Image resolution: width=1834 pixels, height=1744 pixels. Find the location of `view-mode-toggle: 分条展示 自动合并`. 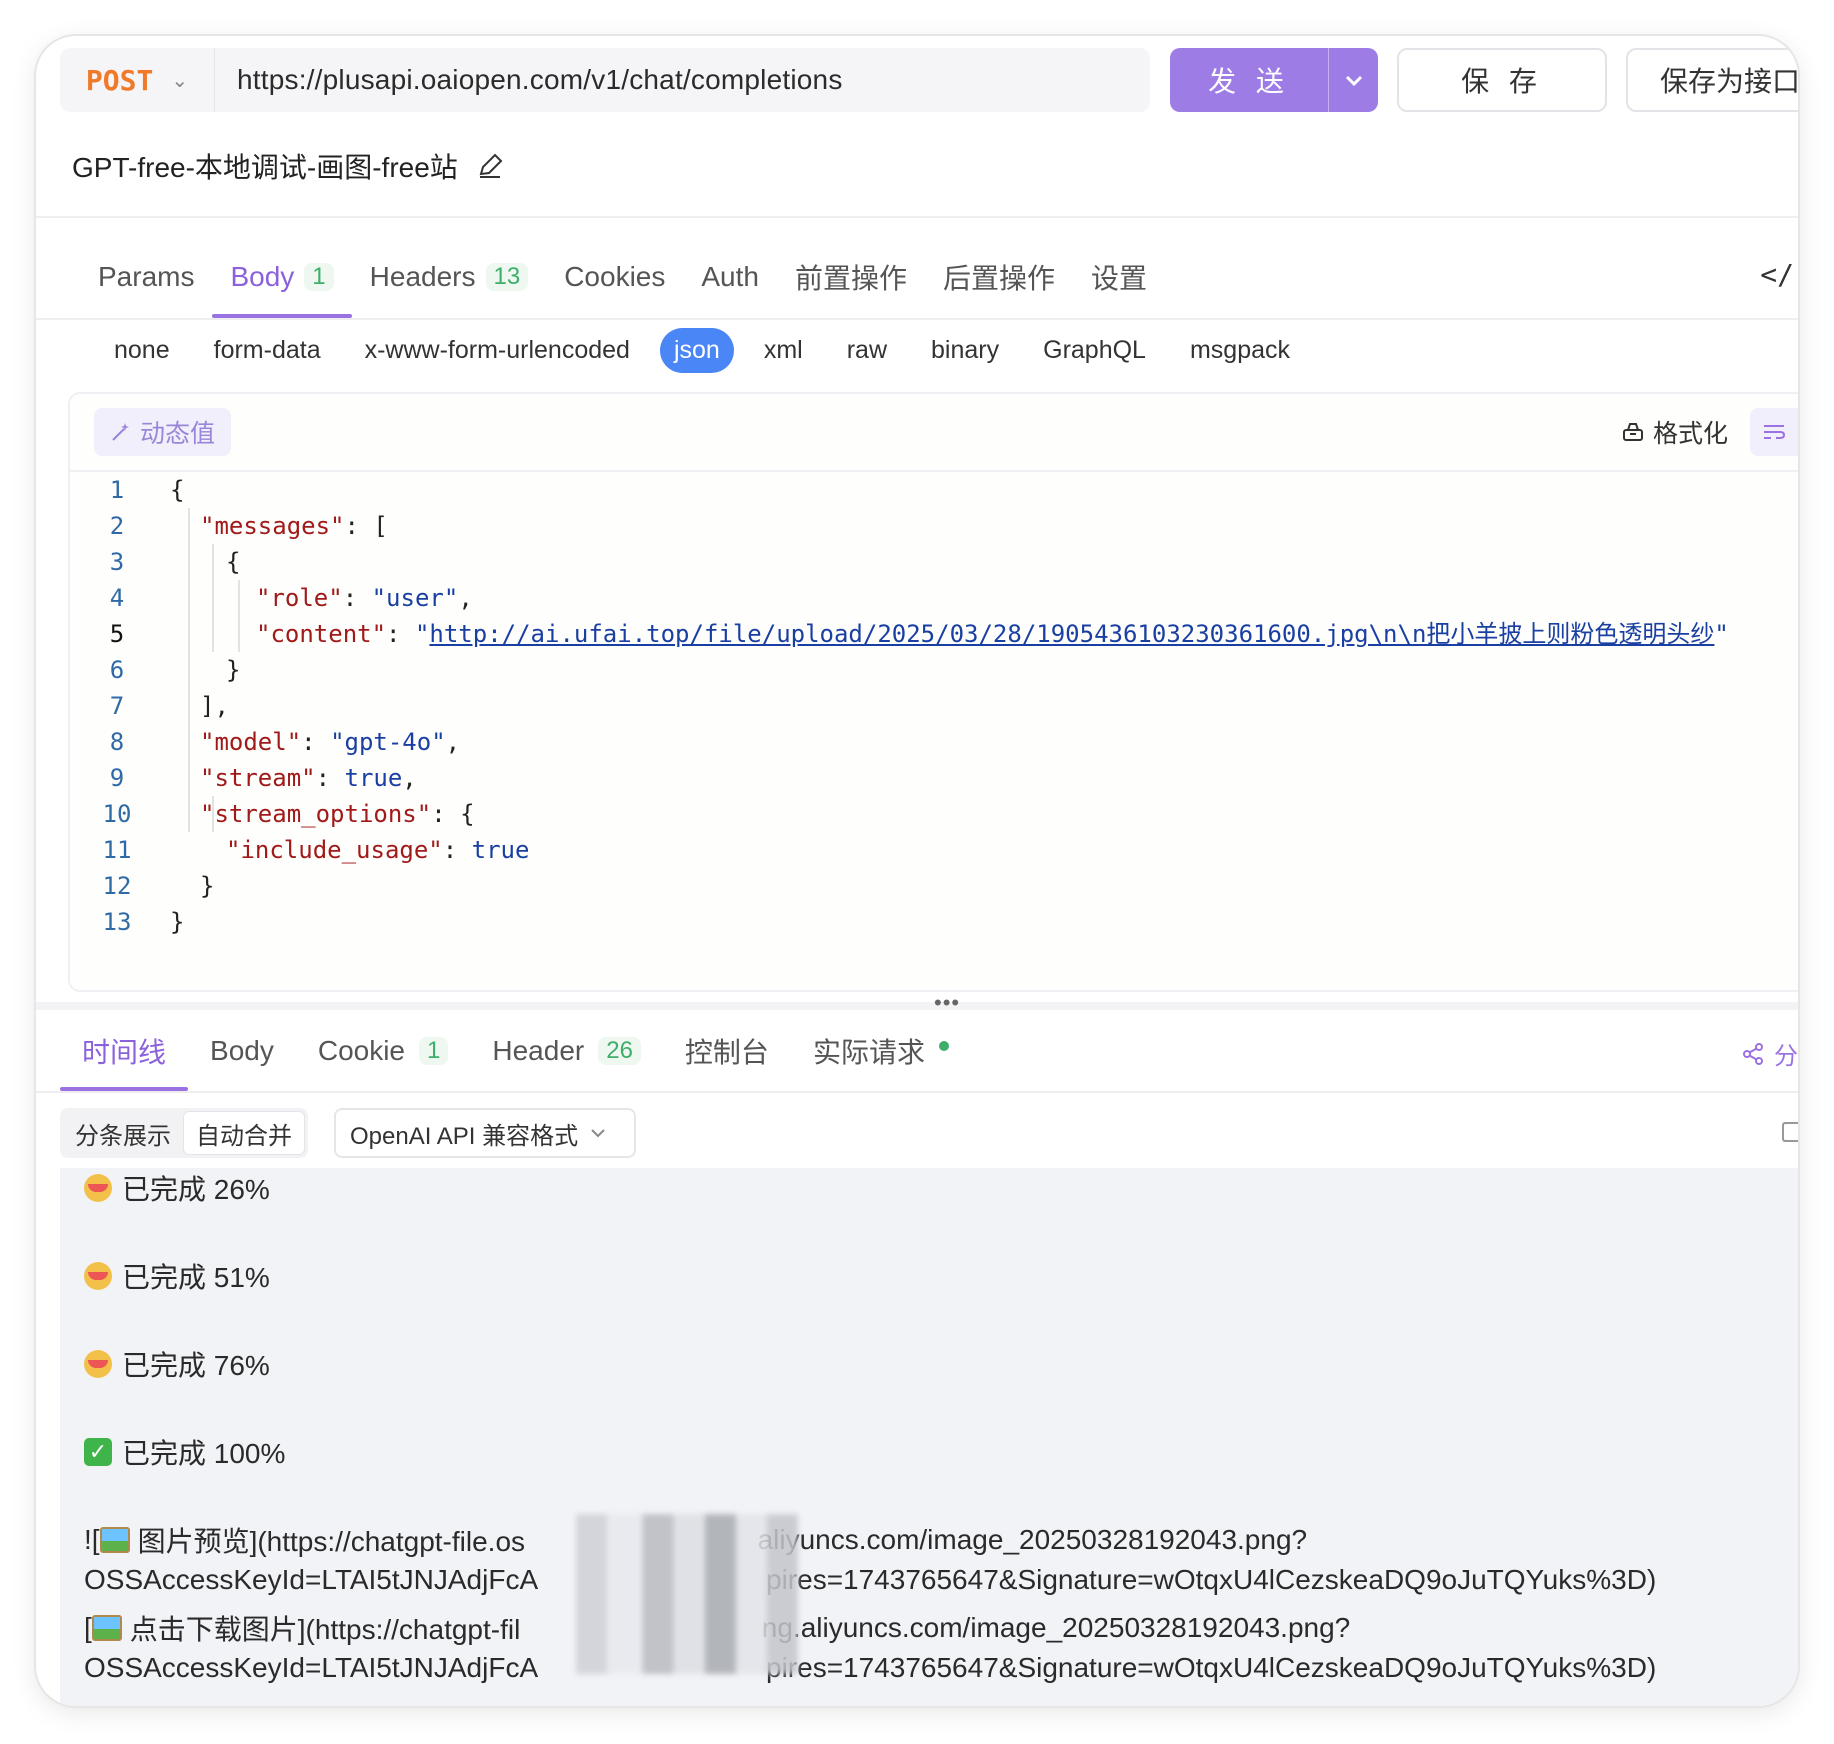

view-mode-toggle: 分条展示 自动合并 is located at coordinates (184, 1133).